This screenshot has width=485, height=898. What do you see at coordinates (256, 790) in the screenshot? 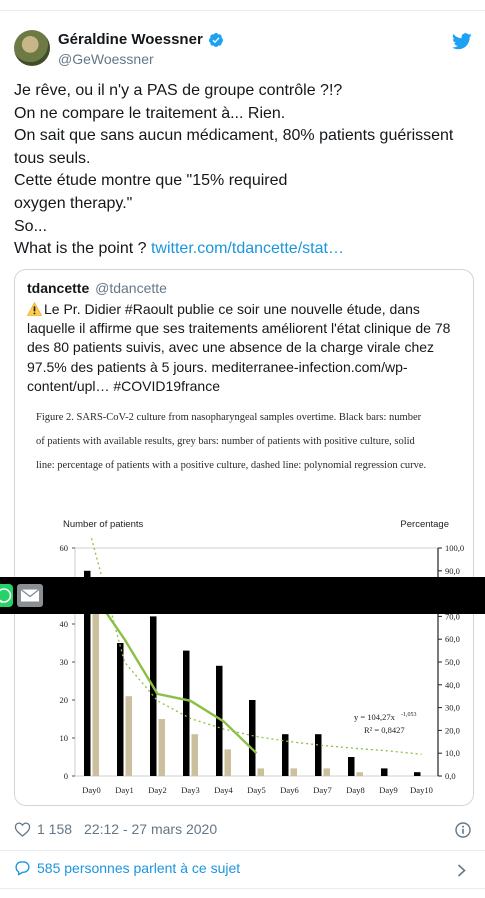
I see `x-tick-label: Day5` at bounding box center [256, 790].